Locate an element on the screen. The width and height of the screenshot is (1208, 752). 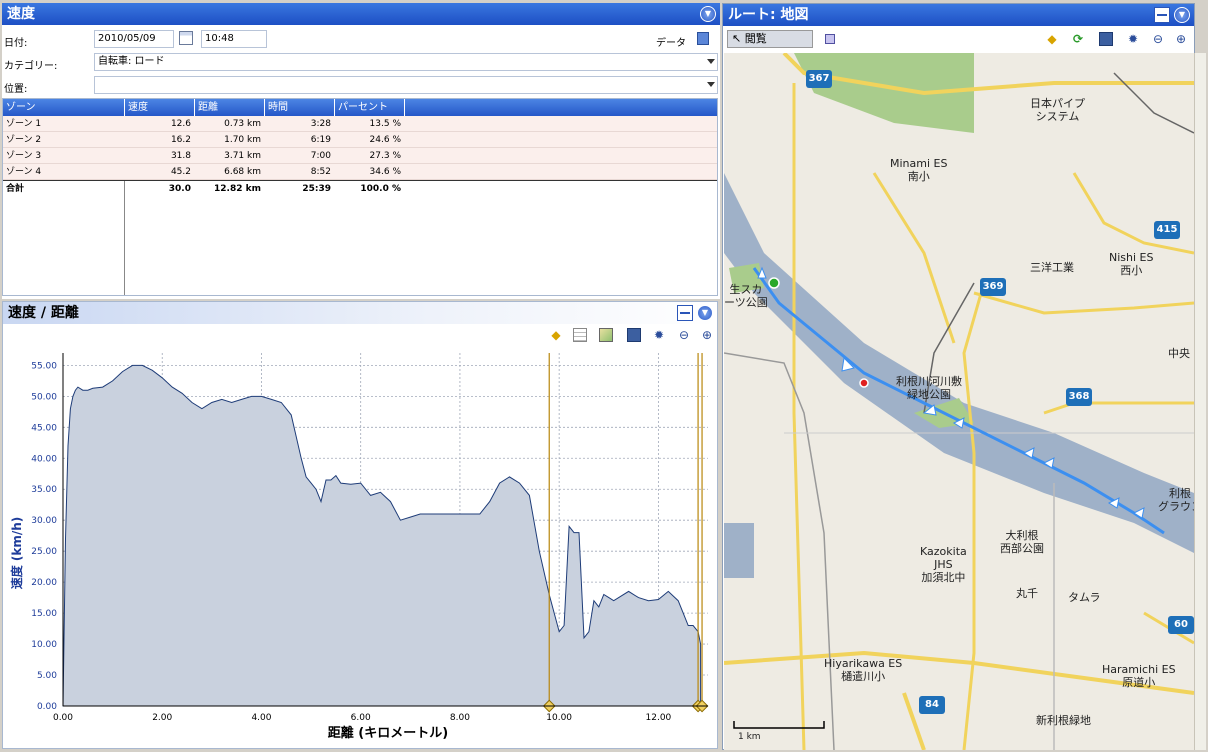
y-tick-label: 35.00 is located at coordinates (44, 490).